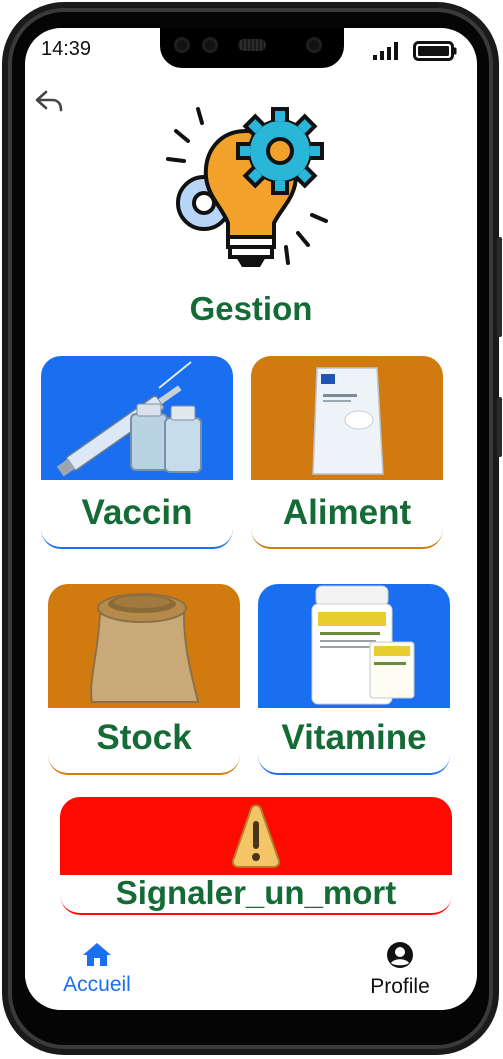 The image size is (503, 1059). I want to click on bottom-navigation: Accueil Profile, so click(251, 971).